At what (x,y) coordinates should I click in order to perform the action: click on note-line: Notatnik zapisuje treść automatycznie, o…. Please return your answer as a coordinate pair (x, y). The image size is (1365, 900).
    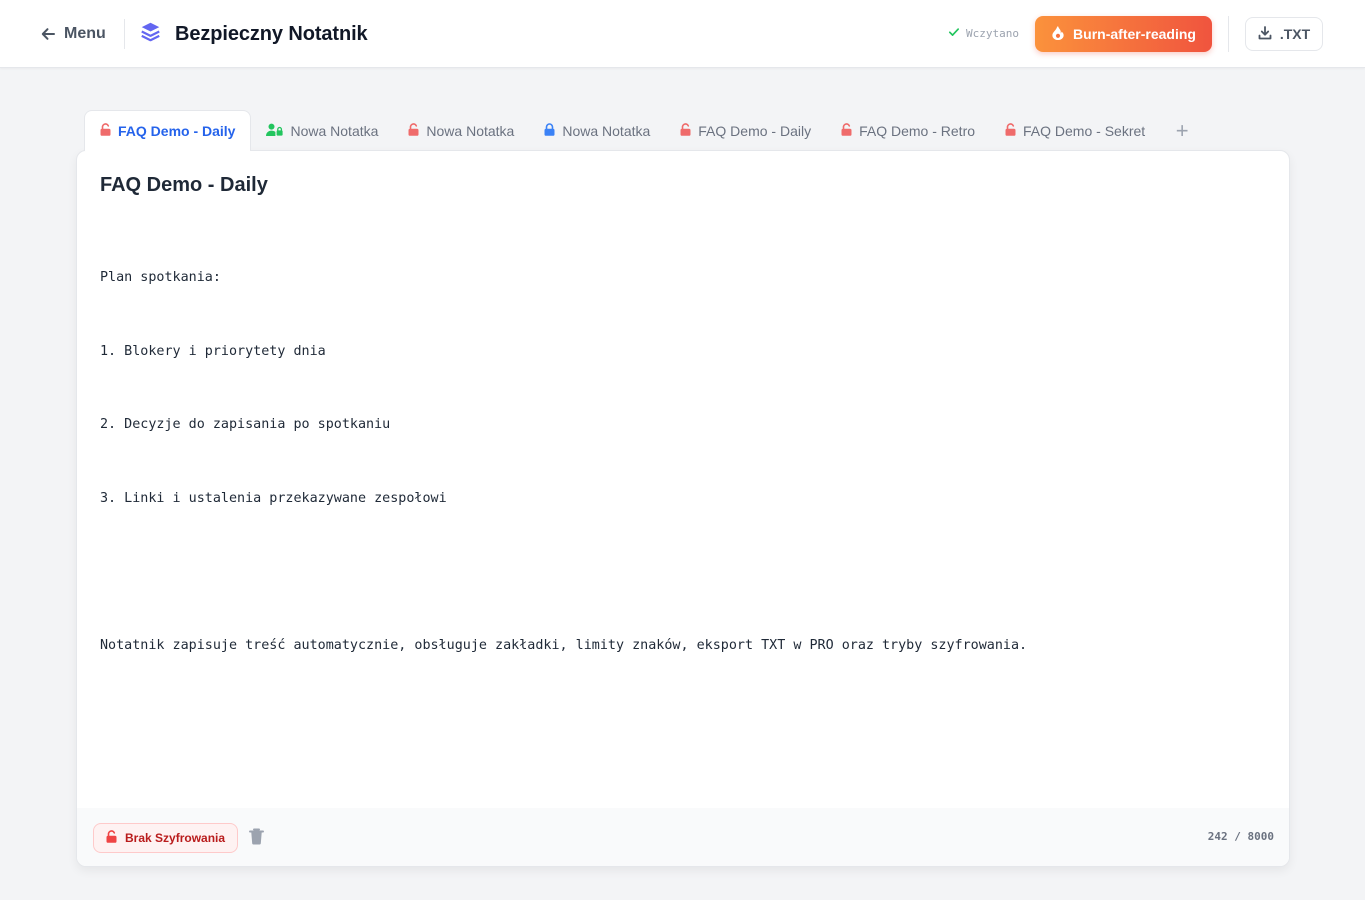
    Looking at the image, I should click on (564, 645).